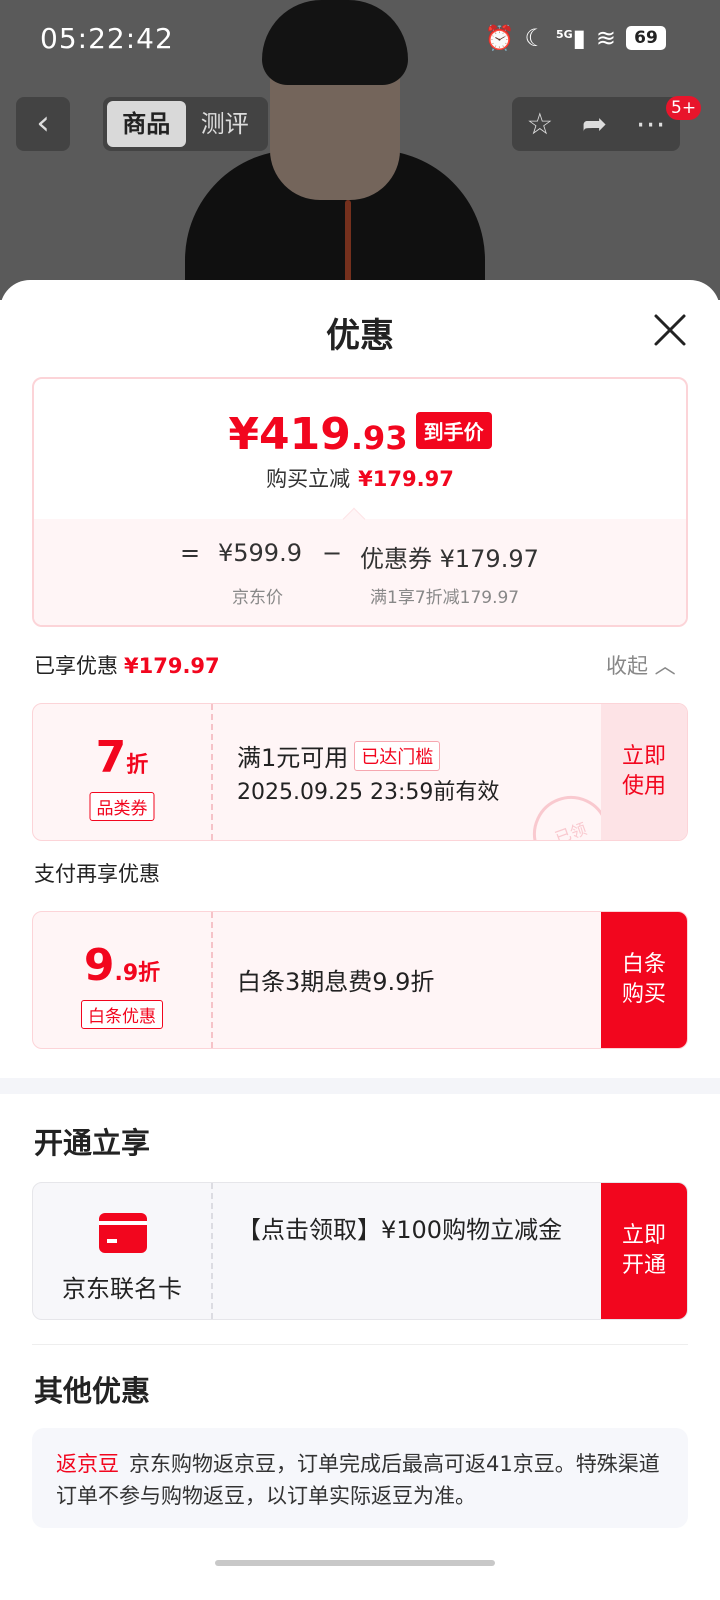 Image resolution: width=720 pixels, height=1600 pixels. Describe the element at coordinates (257, 598) in the screenshot. I see `base-price-label: 京东价` at that location.